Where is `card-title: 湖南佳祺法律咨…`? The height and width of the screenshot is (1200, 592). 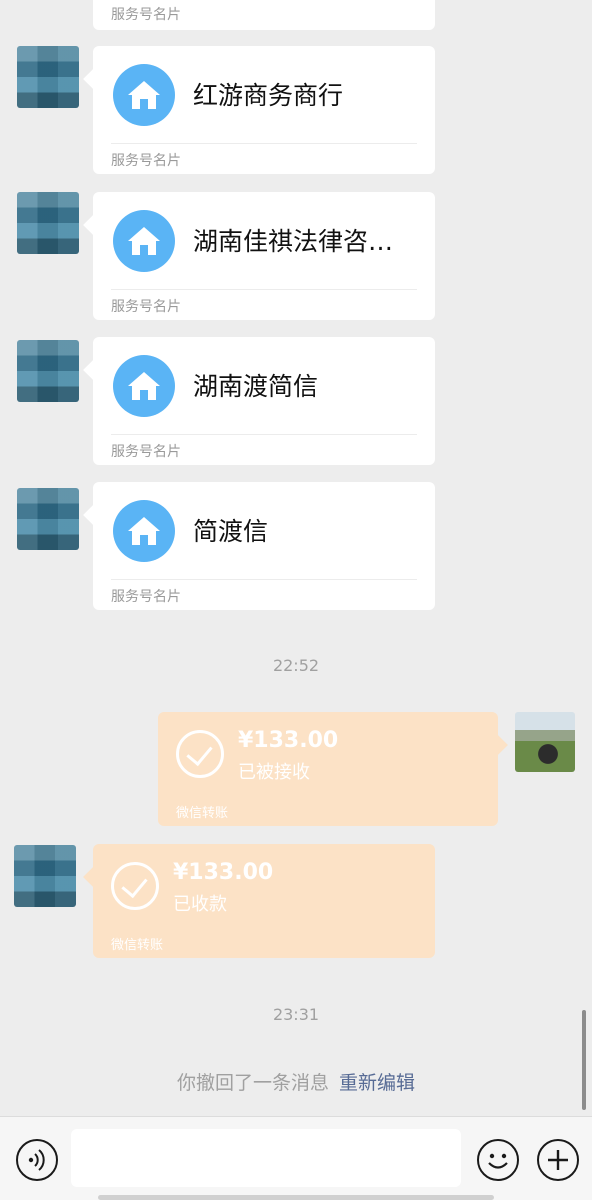
card-title: 湖南佳祺法律咨… is located at coordinates (293, 241).